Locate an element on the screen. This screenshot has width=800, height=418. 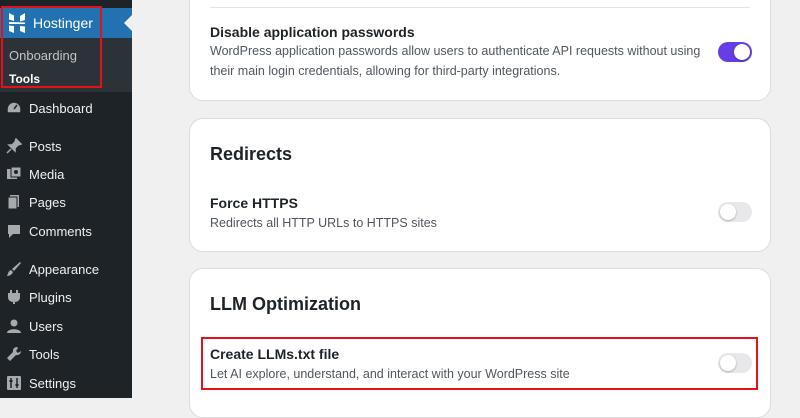
submenu-item-tools: Tools is located at coordinates (24, 79).